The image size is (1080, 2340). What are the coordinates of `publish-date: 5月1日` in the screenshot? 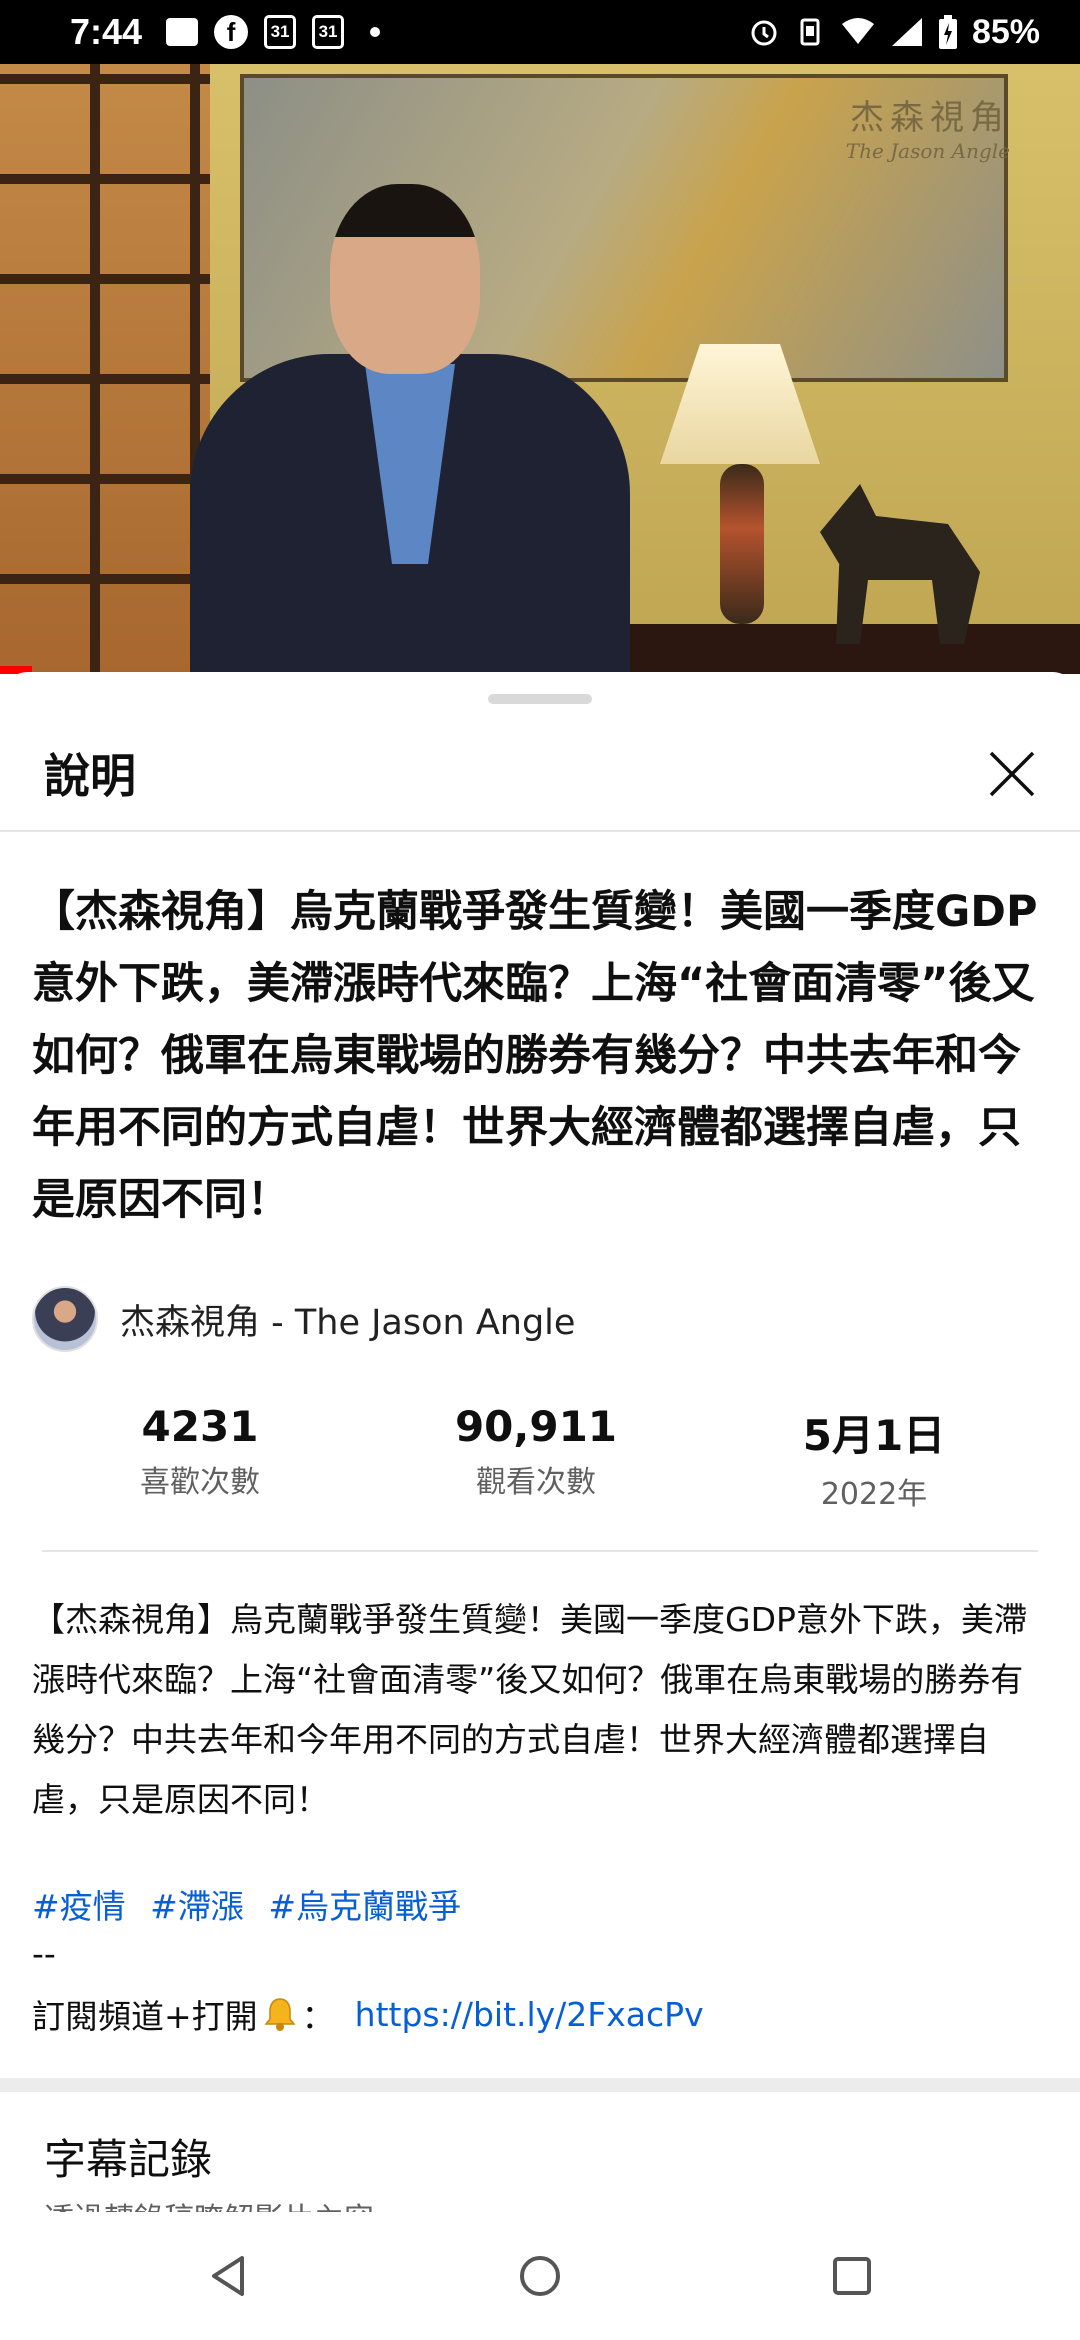 It's located at (874, 1435).